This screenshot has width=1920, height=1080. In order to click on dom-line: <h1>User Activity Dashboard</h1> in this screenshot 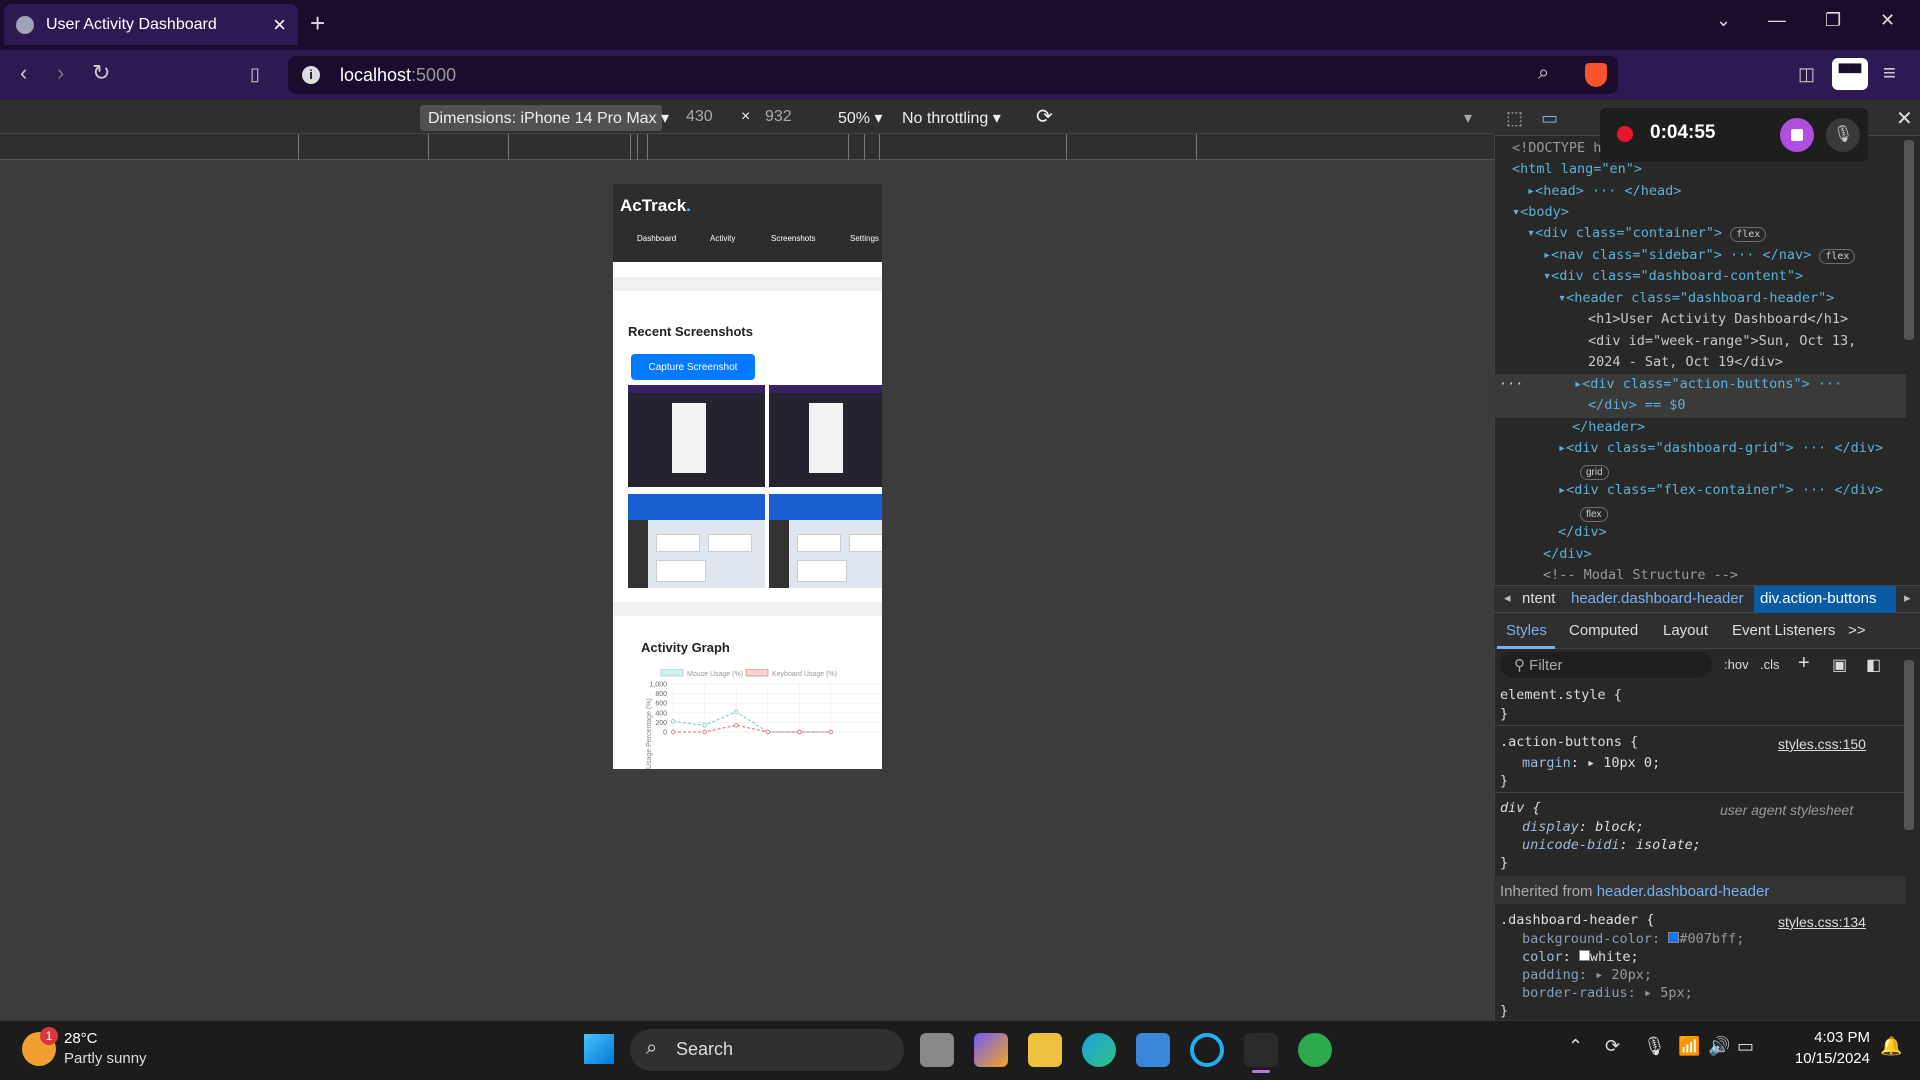, I will do `click(1718, 319)`.